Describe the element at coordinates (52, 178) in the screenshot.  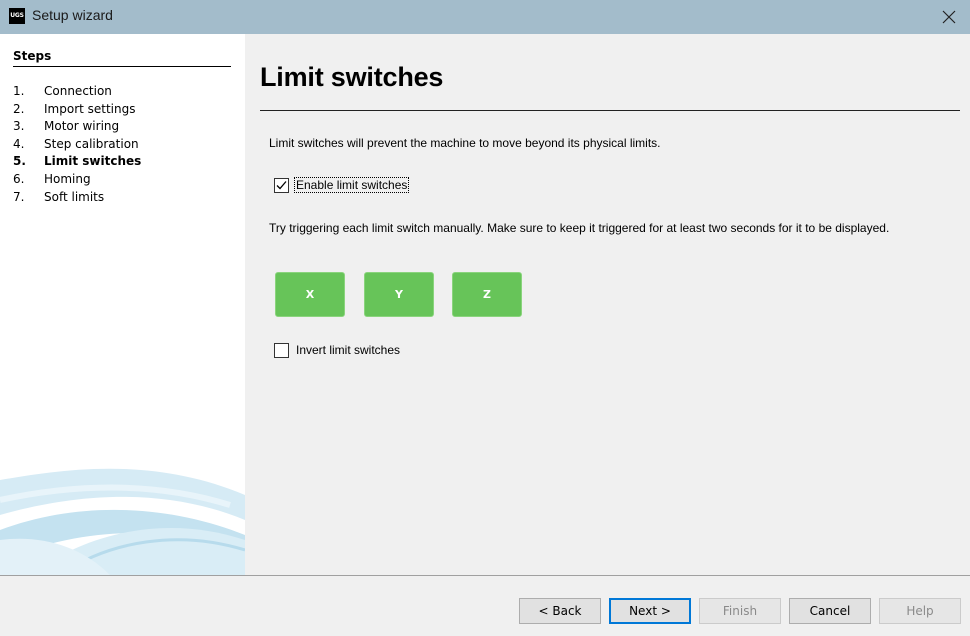
I see `step-homing: 6. Homing` at that location.